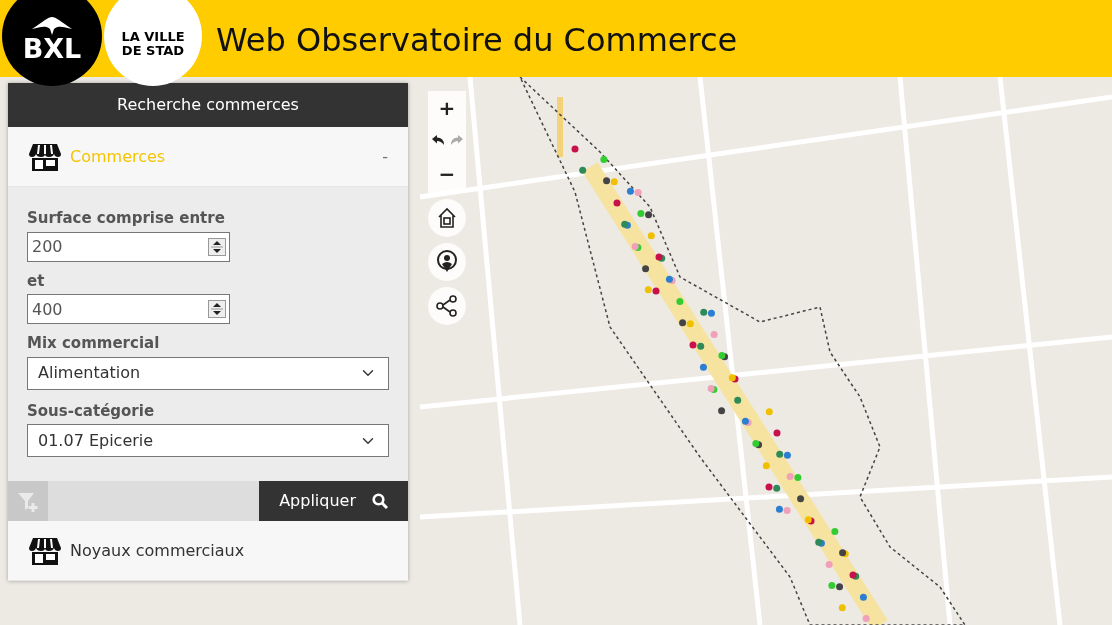 The image size is (1112, 625). I want to click on field-label: Surface comprise entre, so click(126, 218).